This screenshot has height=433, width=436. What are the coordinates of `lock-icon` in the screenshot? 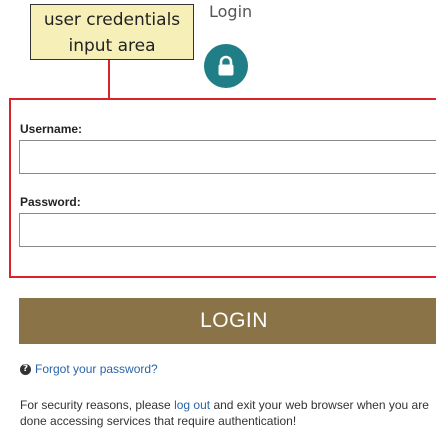 It's located at (226, 66).